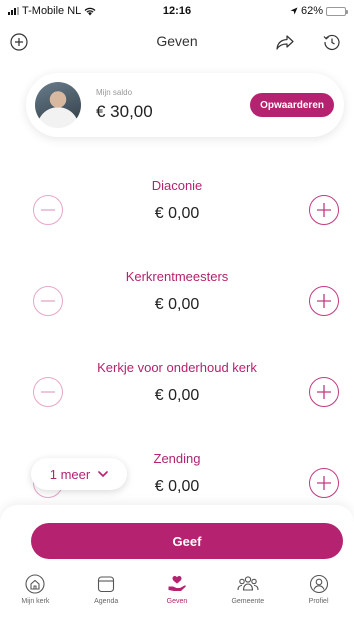 This screenshot has width=354, height=617. I want to click on tab-agenda: Agenda, so click(106, 595).